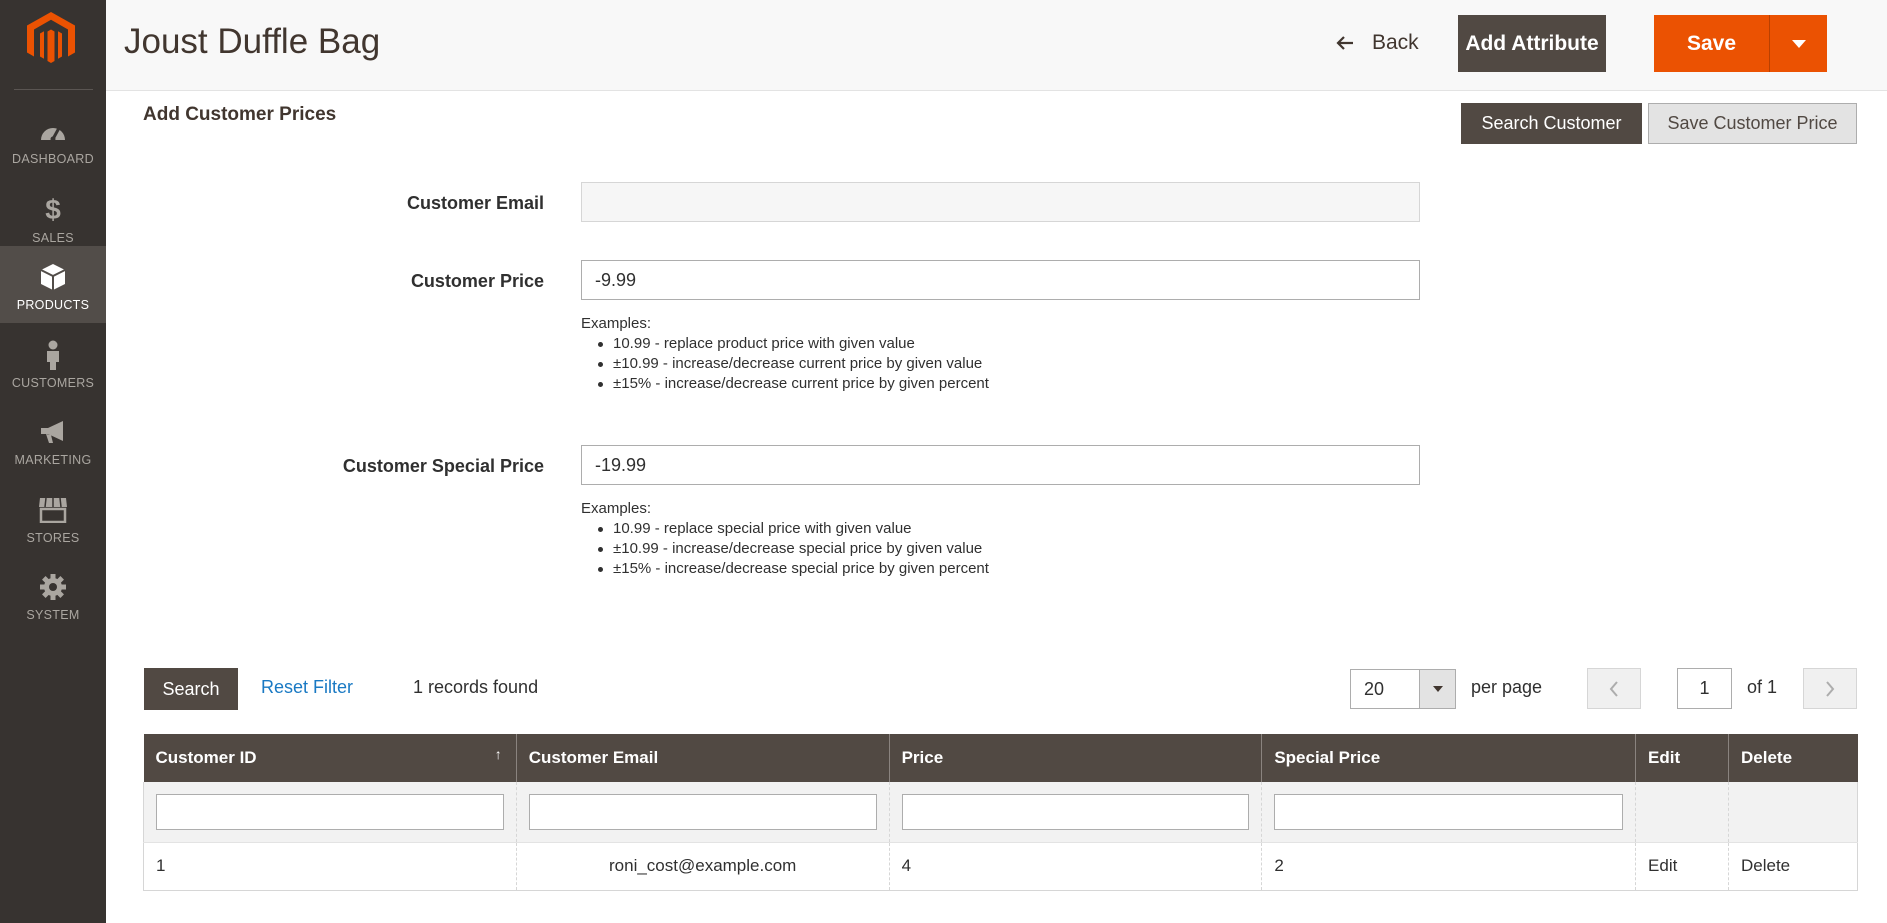  Describe the element at coordinates (1075, 758) in the screenshot. I see `column-header-price: Price` at that location.